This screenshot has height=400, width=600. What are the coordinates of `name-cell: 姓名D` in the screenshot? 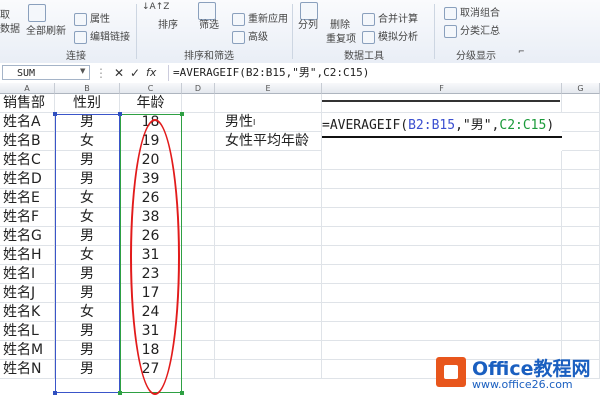 It's located at (27, 179).